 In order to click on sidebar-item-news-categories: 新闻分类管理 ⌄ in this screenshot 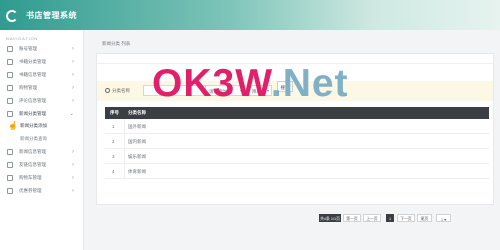, I will do `click(42, 114)`.